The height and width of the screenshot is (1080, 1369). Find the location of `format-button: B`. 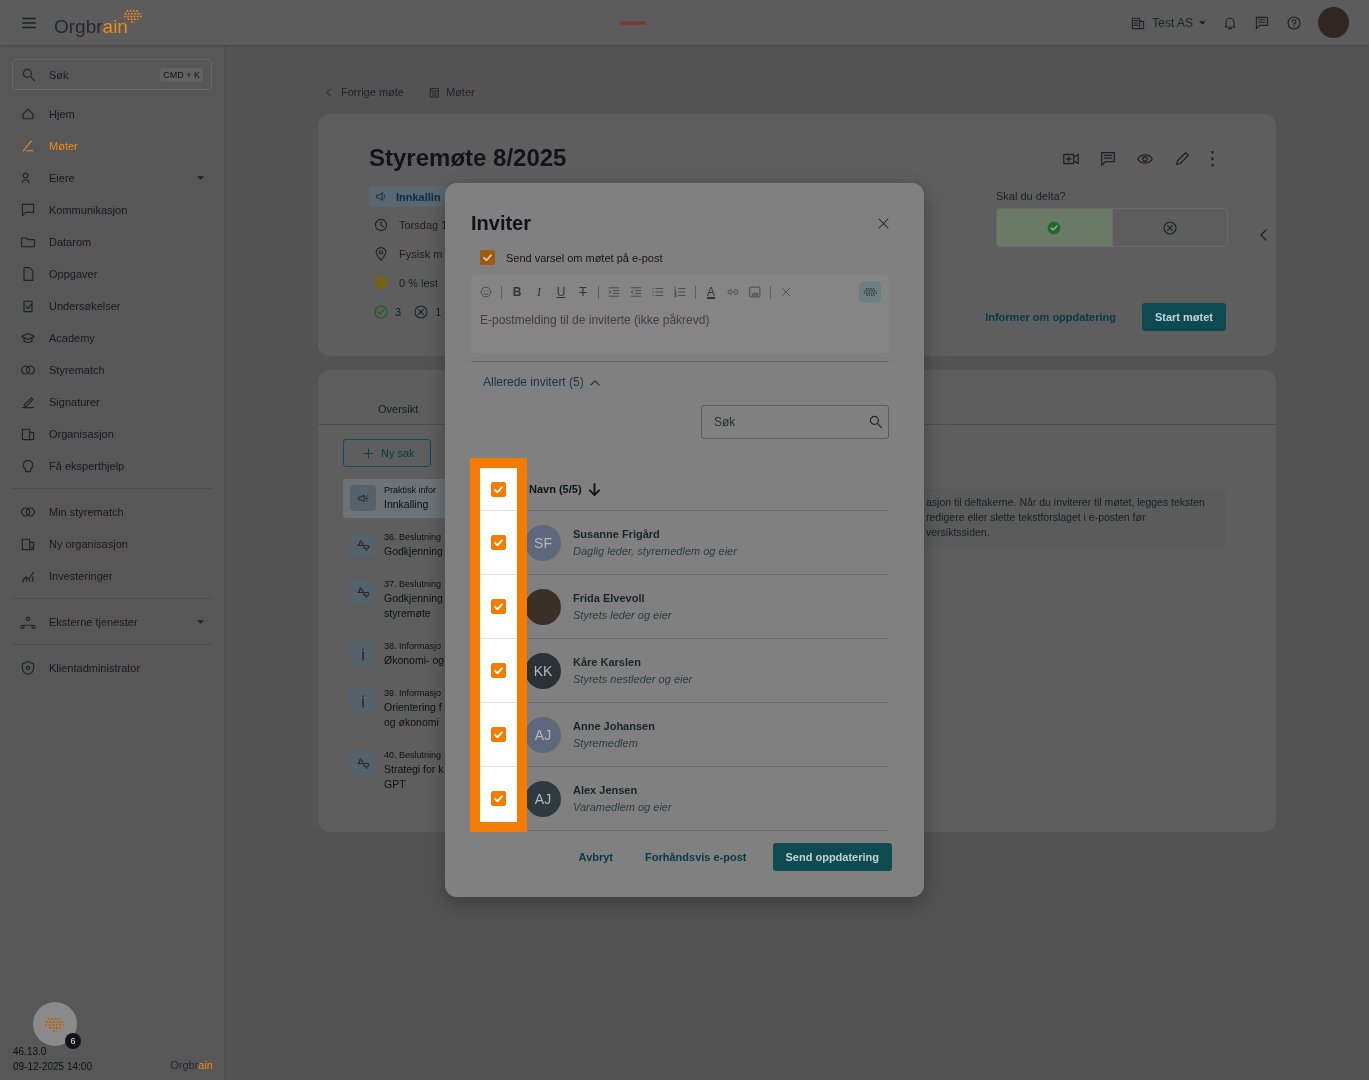

format-button: B is located at coordinates (517, 292).